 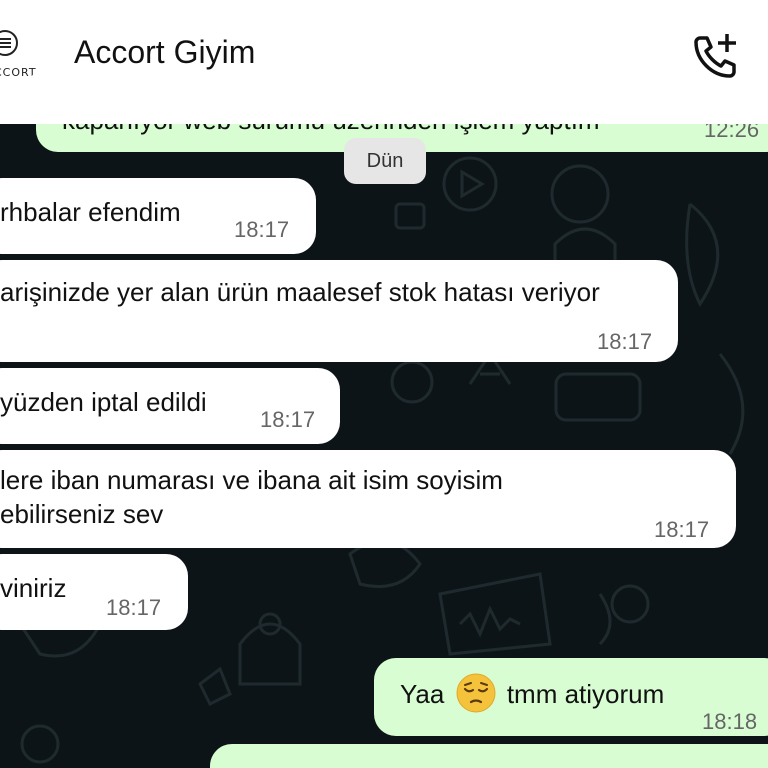 What do you see at coordinates (385, 161) in the screenshot?
I see `date-separator: Dün` at bounding box center [385, 161].